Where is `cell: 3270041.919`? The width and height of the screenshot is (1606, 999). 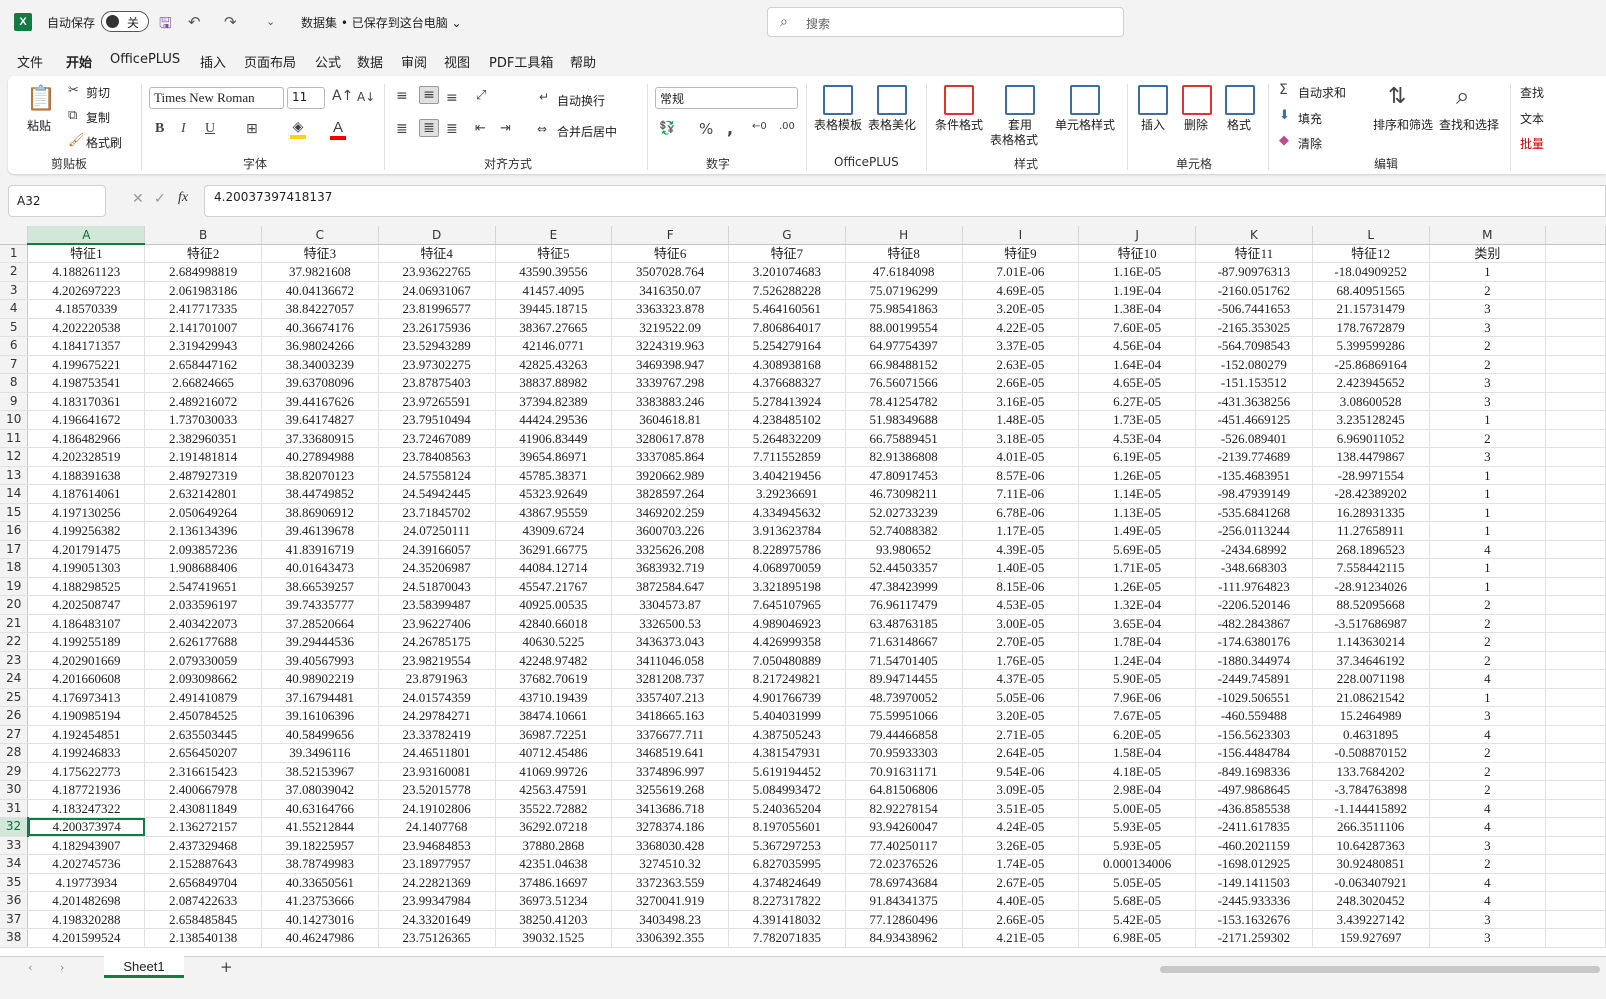
cell: 3270041.919 is located at coordinates (670, 901).